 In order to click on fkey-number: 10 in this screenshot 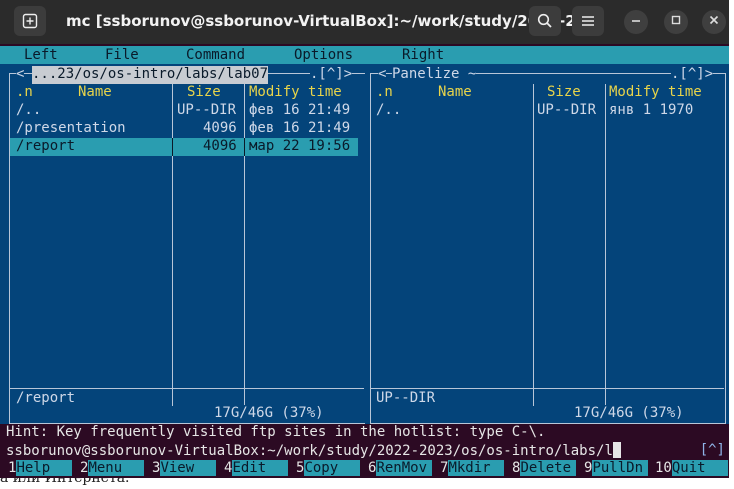, I will do `click(663, 468)`.